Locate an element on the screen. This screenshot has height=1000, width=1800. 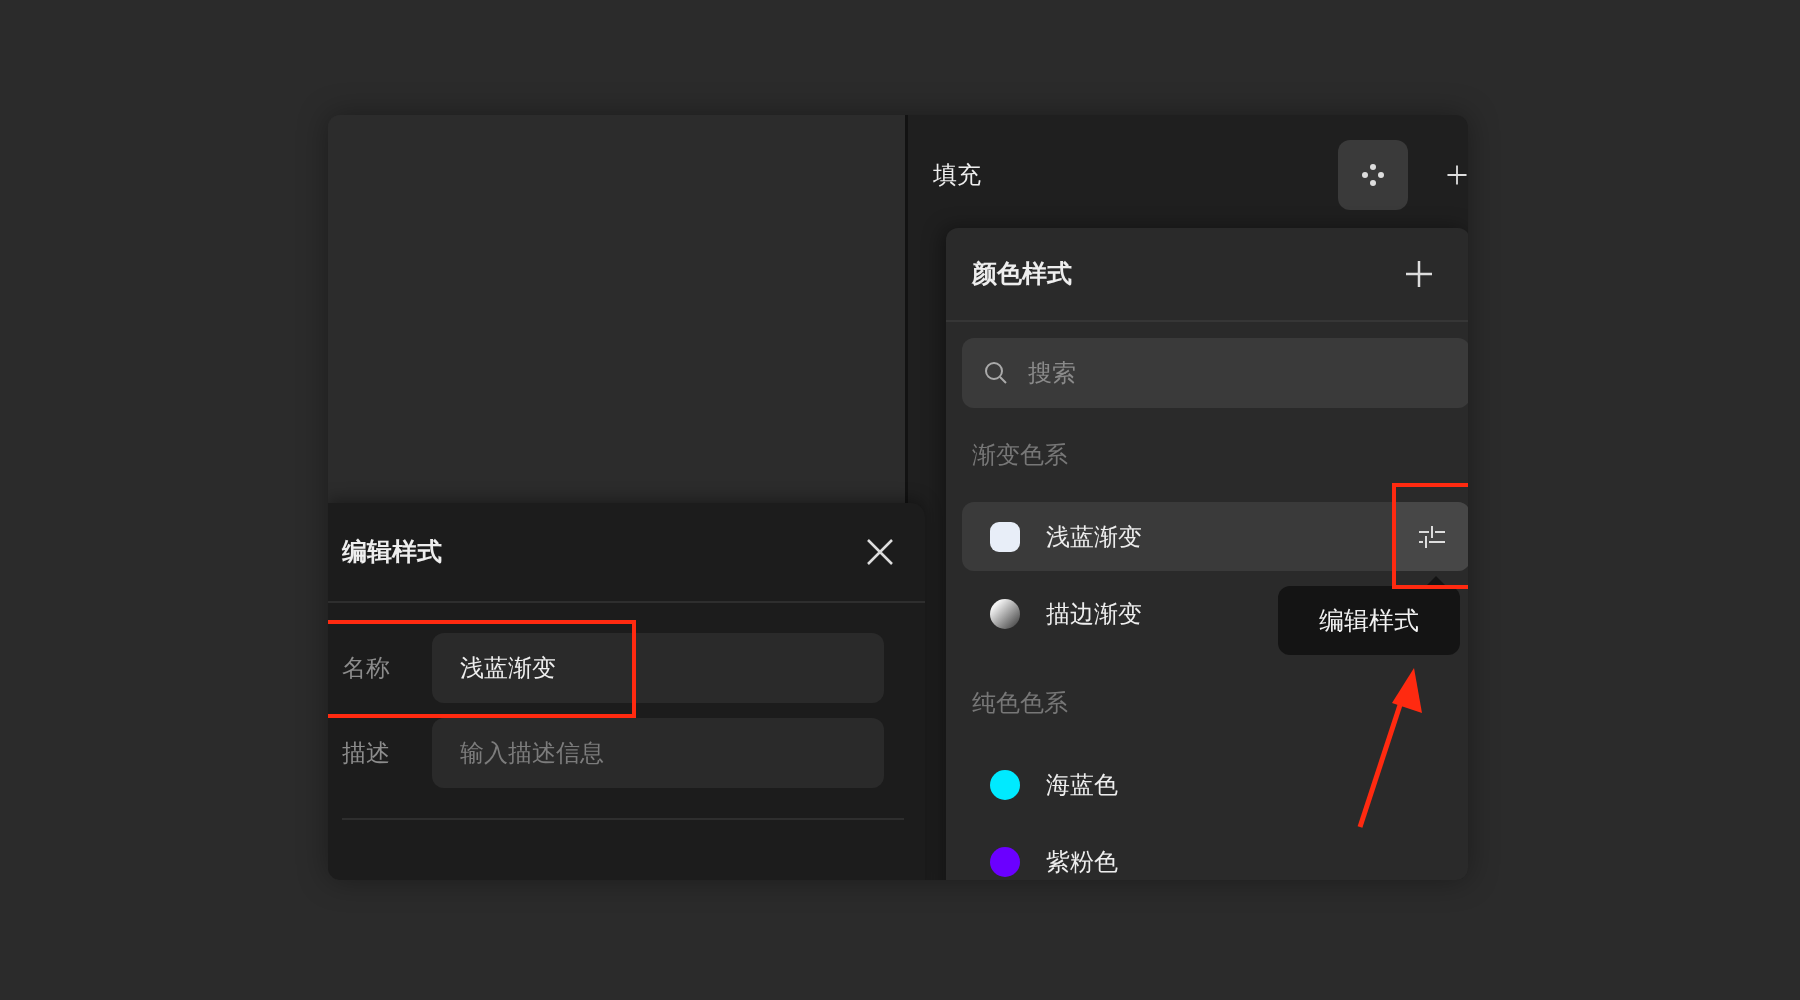
field-label: 名称 is located at coordinates (366, 668).